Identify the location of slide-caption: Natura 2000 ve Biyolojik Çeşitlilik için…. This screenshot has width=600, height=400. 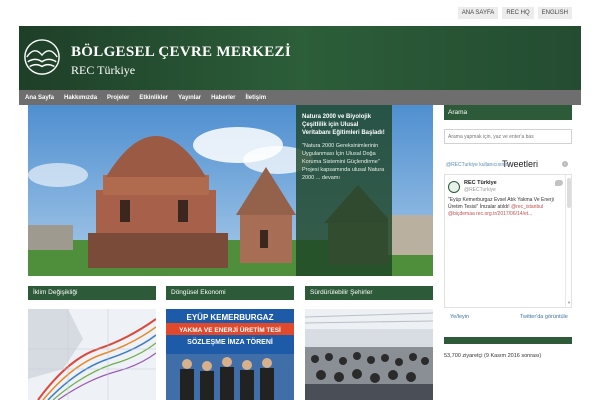
(344, 190).